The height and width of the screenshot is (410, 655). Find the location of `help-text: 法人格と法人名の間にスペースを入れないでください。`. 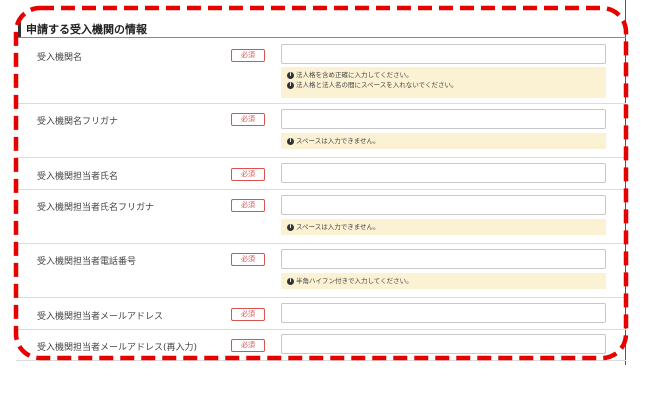

help-text: 法人格と法人名の間にスペースを入れないでください。 is located at coordinates (377, 85).